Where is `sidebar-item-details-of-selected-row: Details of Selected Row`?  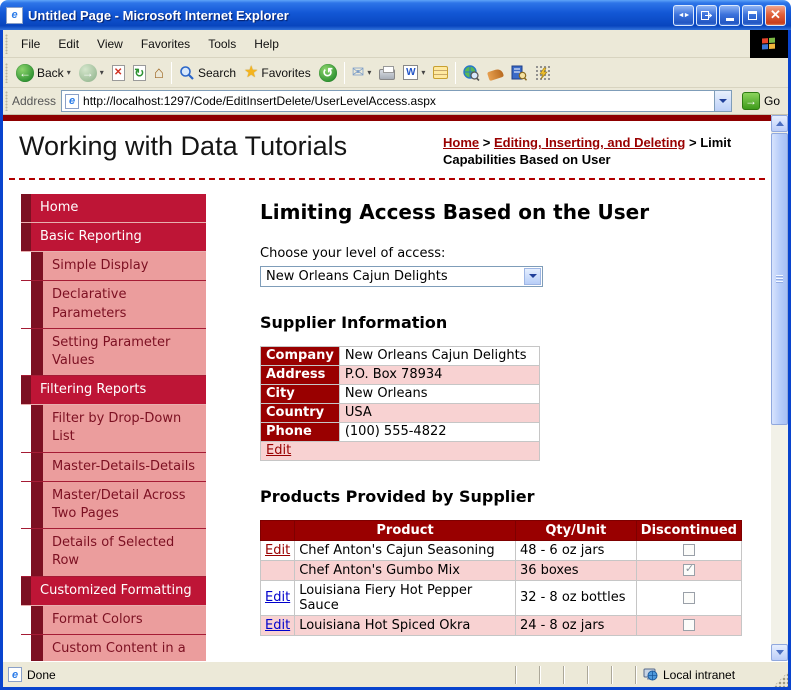
sidebar-item-details-of-selected-row: Details of Selected Row is located at coordinates (113, 553).